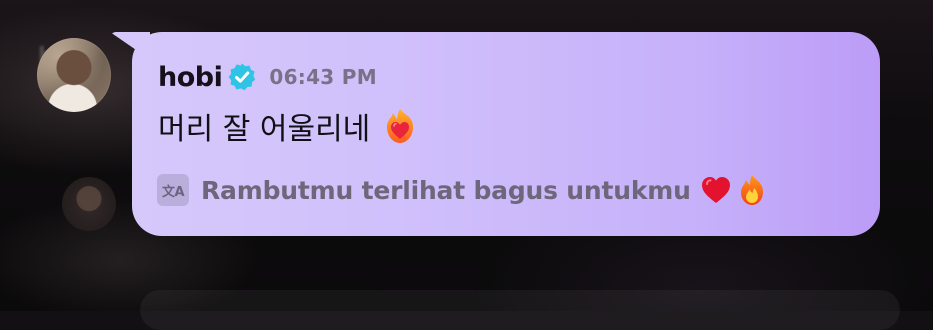 The height and width of the screenshot is (330, 933). Describe the element at coordinates (242, 77) in the screenshot. I see `verified-badge-icon` at that location.